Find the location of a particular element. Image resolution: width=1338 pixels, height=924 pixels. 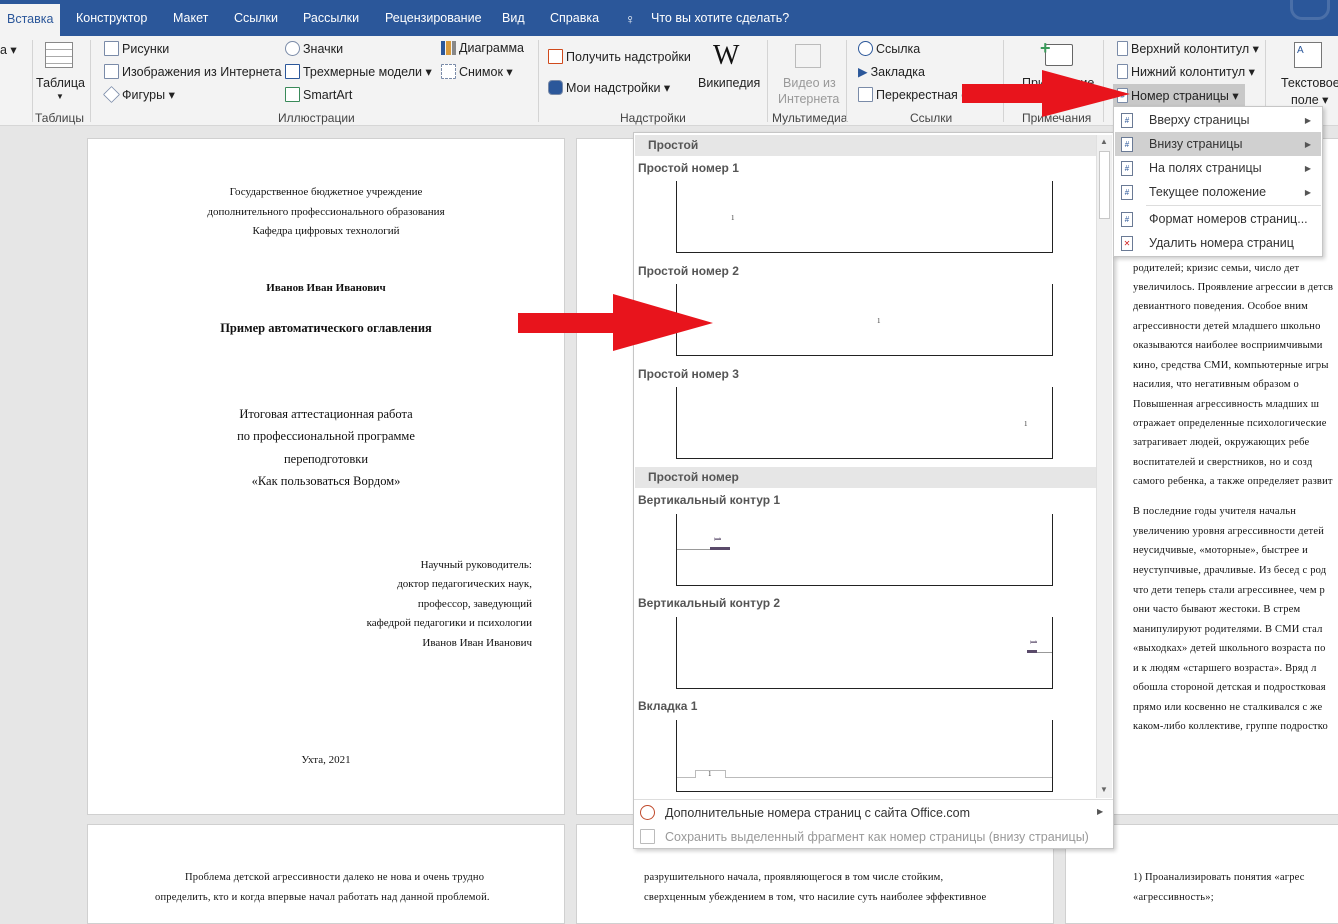

online-pictures-button: Изображения из Интернета is located at coordinates (193, 71).